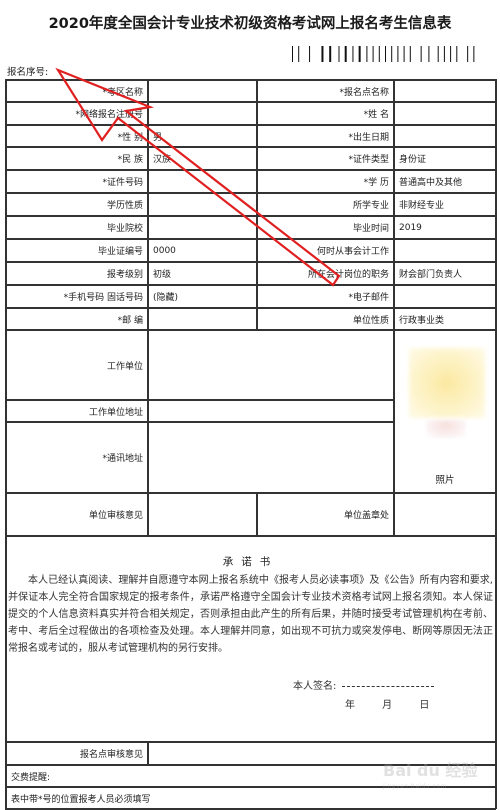 The width and height of the screenshot is (500, 810). What do you see at coordinates (430, 770) in the screenshot?
I see `watermark-brand: Bai du 经验` at bounding box center [430, 770].